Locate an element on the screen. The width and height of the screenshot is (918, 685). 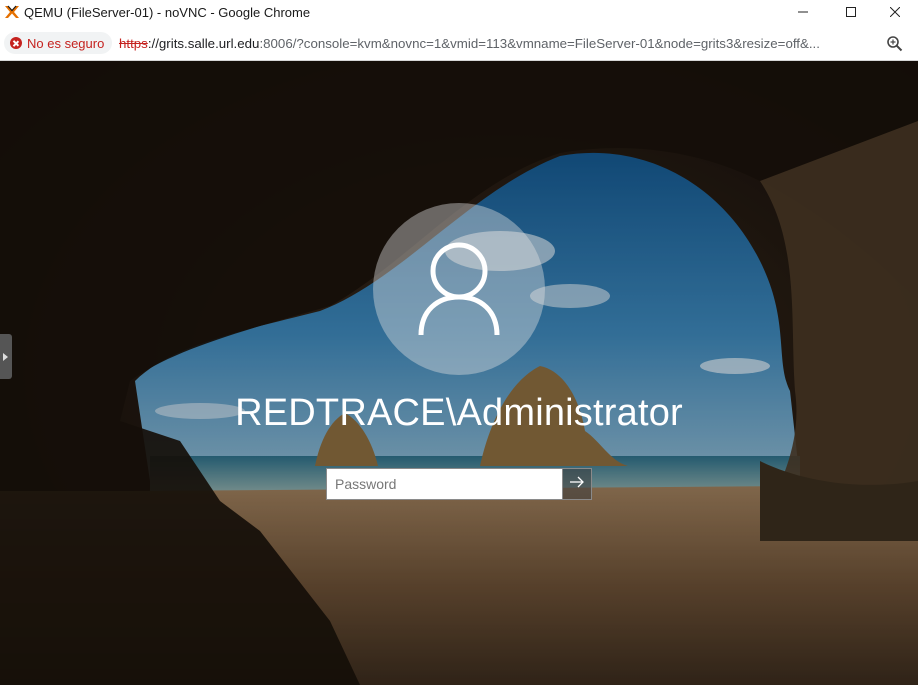
close-button is located at coordinates (895, 13).